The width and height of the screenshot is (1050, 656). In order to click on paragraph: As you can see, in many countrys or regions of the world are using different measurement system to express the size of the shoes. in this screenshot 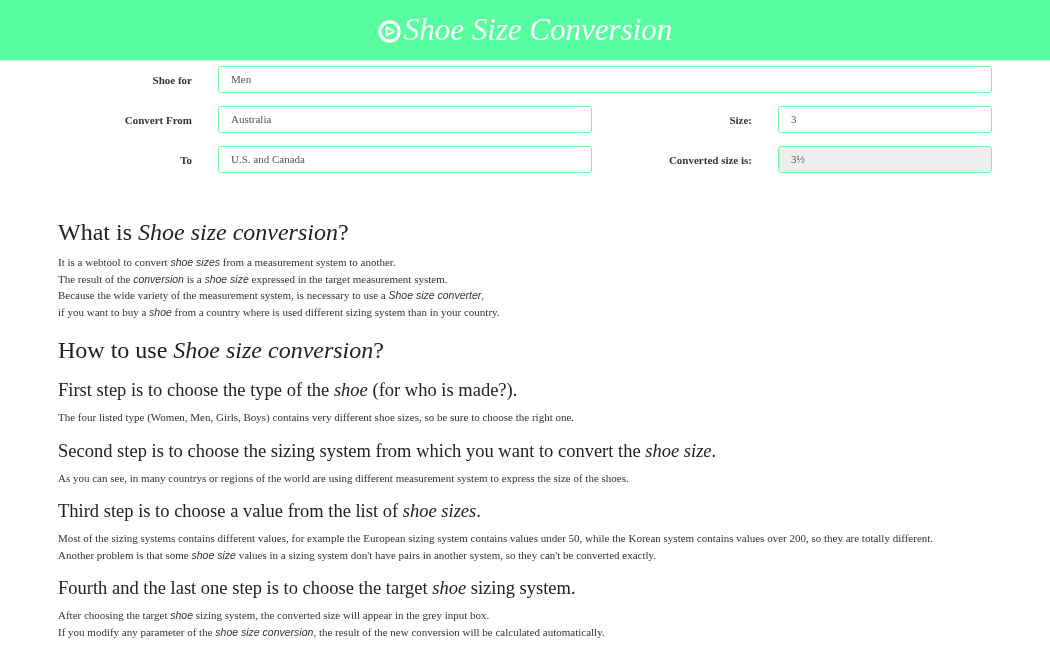, I will do `click(344, 478)`.